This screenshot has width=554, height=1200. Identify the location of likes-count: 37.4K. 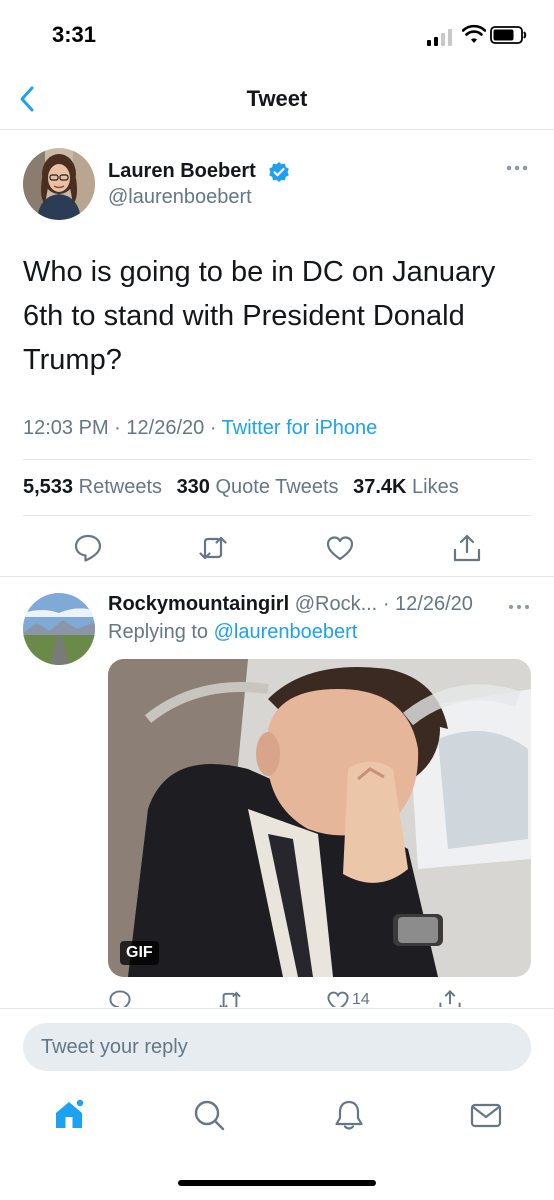
(380, 487).